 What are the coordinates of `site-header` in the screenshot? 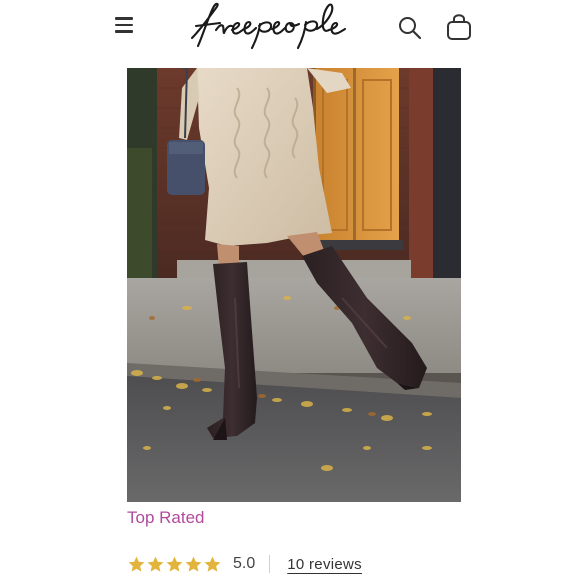 It's located at (290, 31).